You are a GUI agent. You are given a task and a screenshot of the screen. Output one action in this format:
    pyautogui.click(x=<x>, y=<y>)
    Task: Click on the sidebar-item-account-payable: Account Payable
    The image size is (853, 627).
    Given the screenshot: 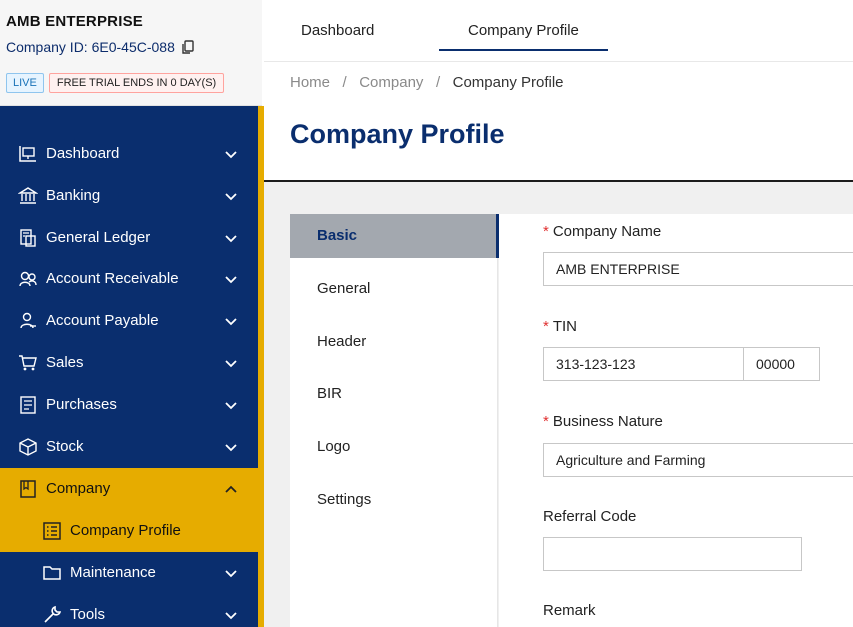 What is the action you would take?
    pyautogui.click(x=129, y=321)
    